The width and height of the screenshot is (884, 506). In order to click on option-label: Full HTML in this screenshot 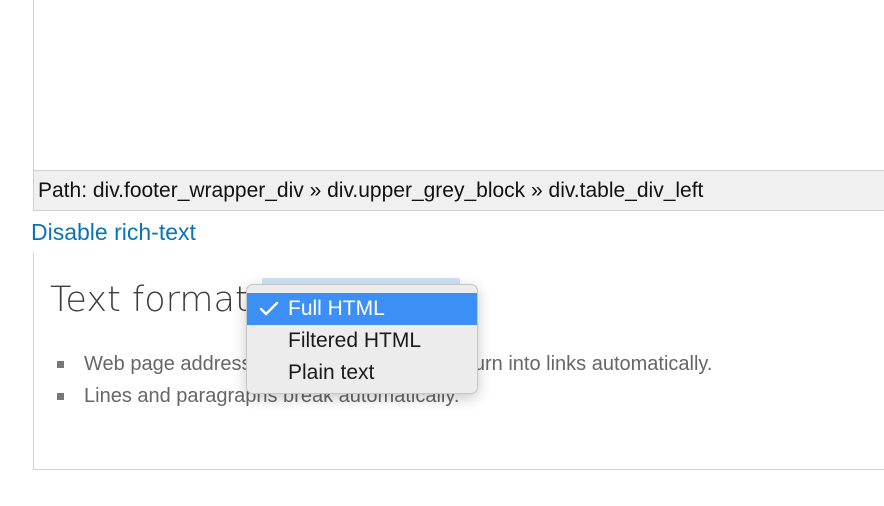, I will do `click(336, 308)`.